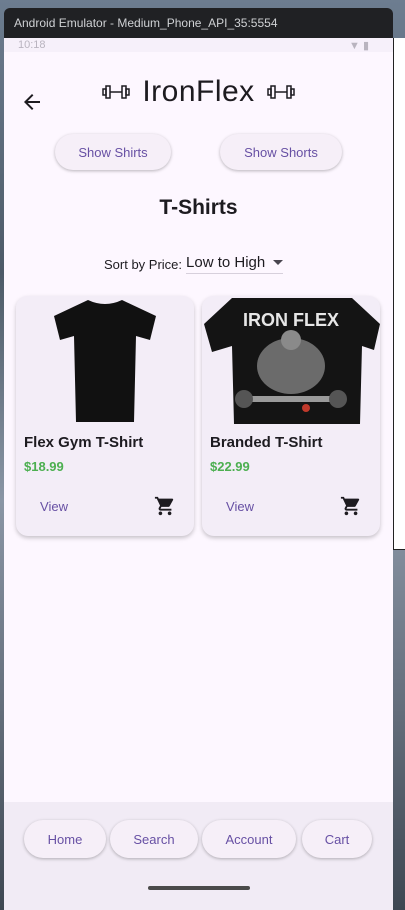 This screenshot has width=405, height=910. I want to click on nav-account-button: Account, so click(249, 839).